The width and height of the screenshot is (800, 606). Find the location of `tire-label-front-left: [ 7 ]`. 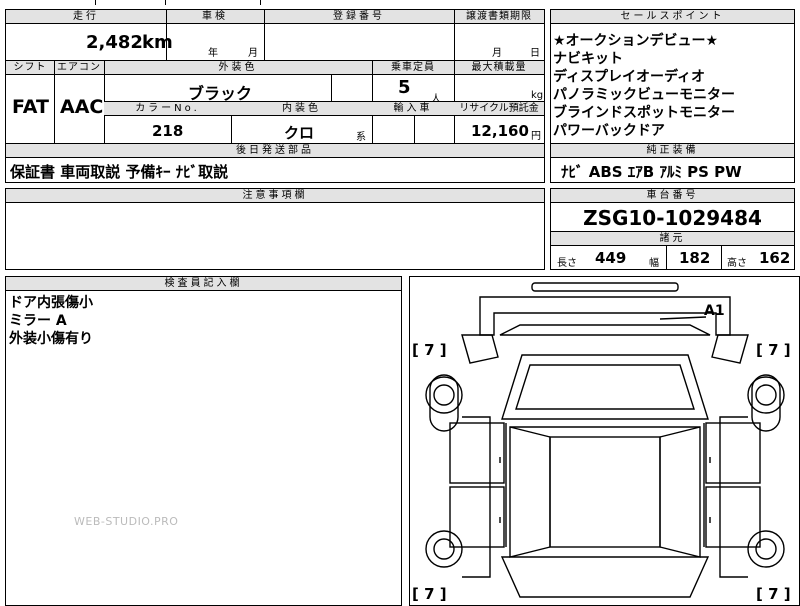

tire-label-front-left: [ 7 ] is located at coordinates (429, 350).